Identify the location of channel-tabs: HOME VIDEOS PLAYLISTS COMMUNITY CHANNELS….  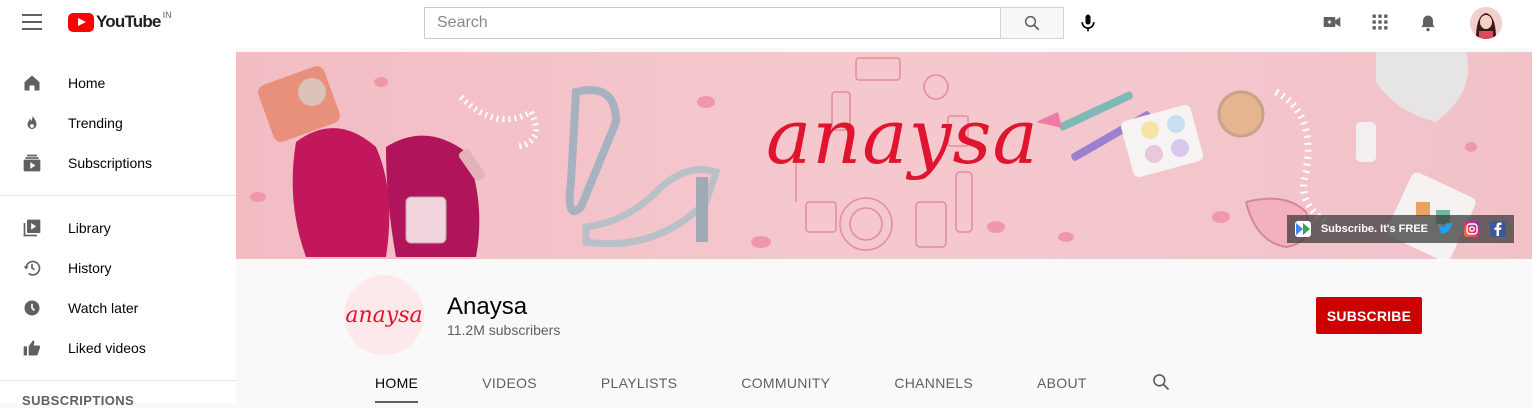
(757, 385).